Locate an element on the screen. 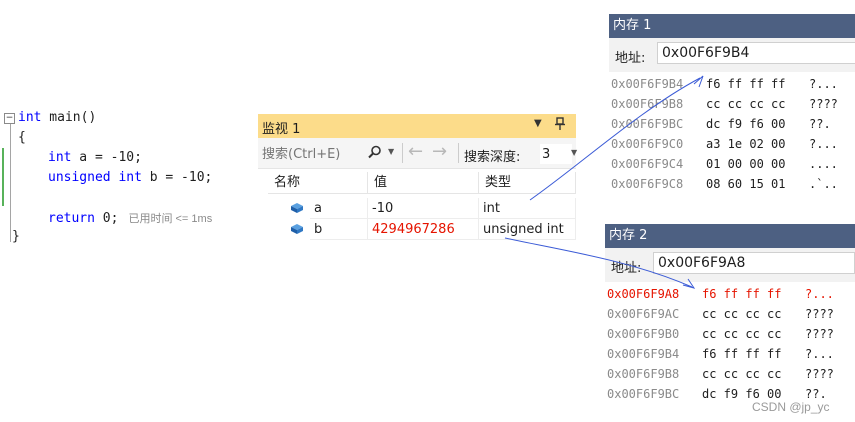 This screenshot has width=855, height=422. memory-2-address-bar: 地址: is located at coordinates (730, 265).